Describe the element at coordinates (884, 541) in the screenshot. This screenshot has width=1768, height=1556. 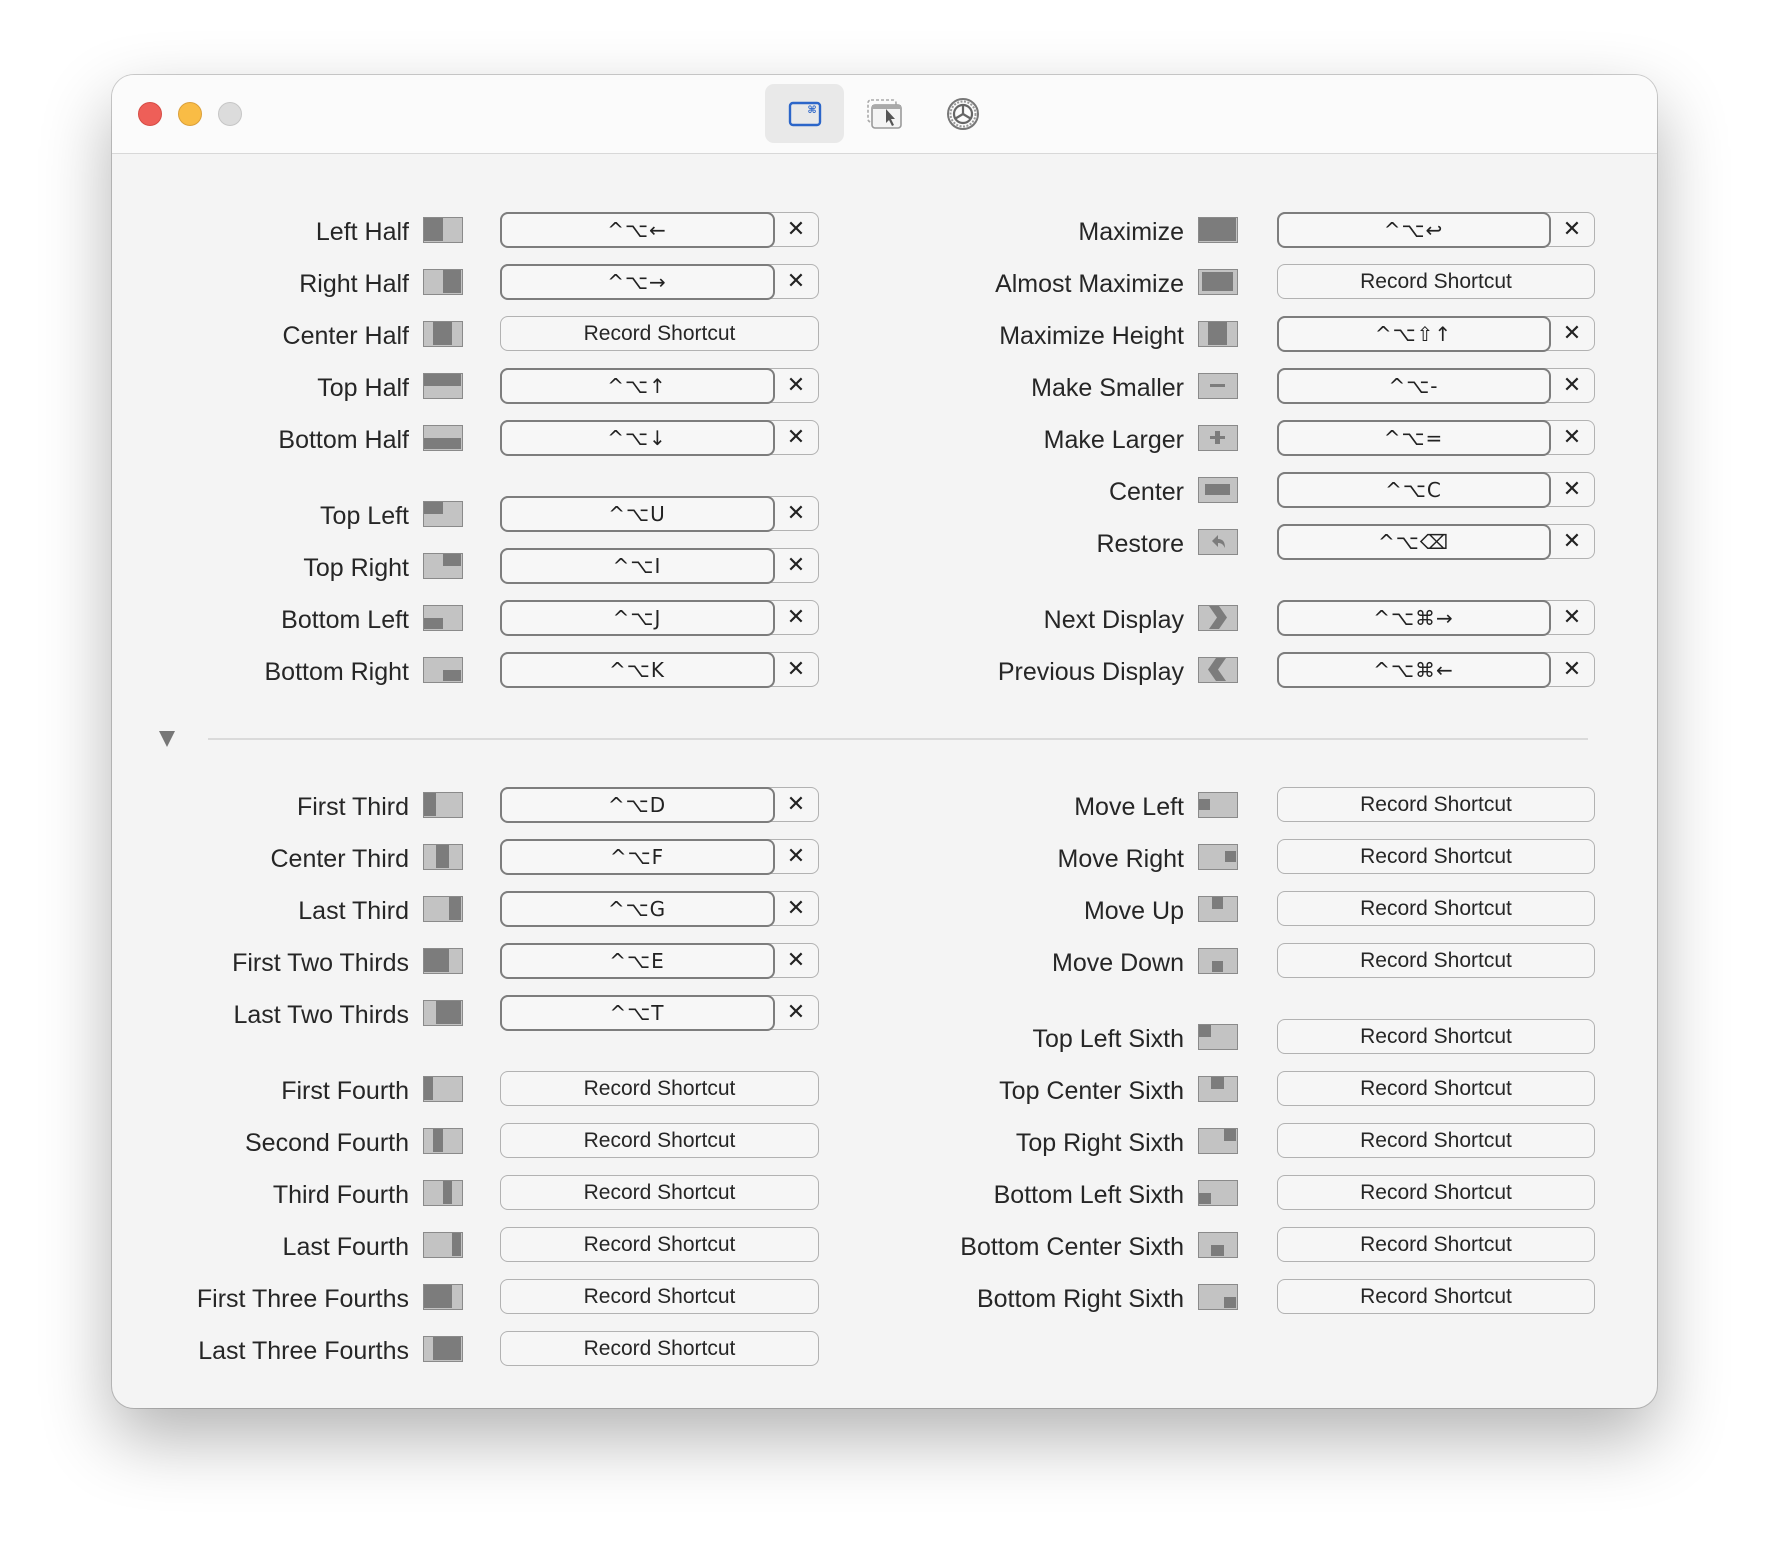
I see `shortcut-row-restore: Restore ^⌥⌫ ✕` at that location.